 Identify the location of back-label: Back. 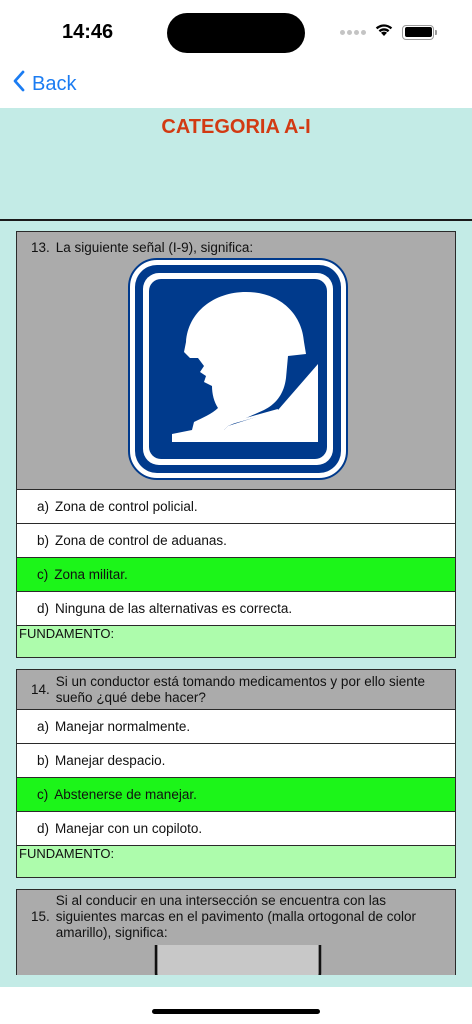
(54, 83).